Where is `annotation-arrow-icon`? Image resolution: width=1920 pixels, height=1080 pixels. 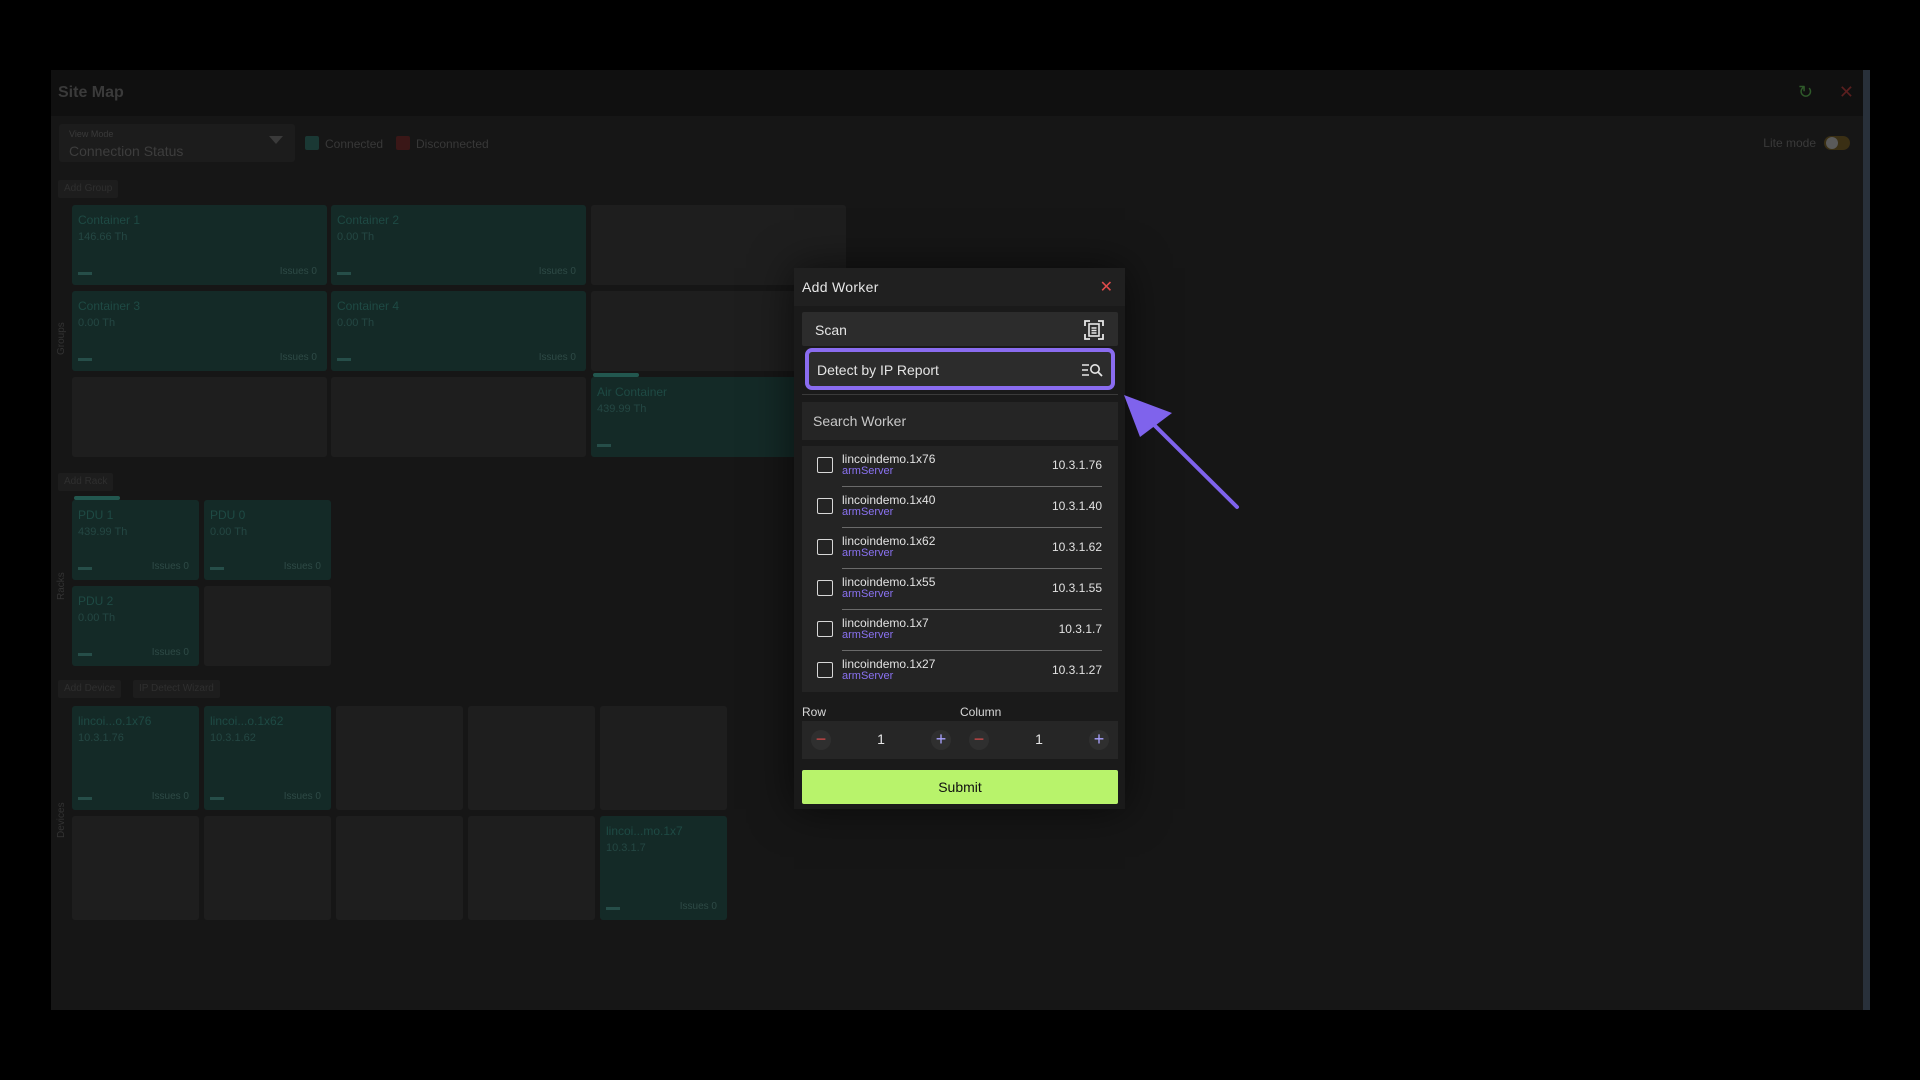 annotation-arrow-icon is located at coordinates (1181, 452).